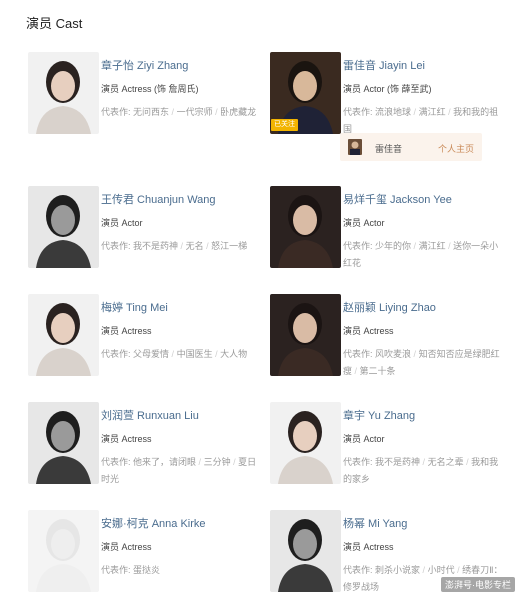 The image size is (530, 610). What do you see at coordinates (423, 65) in the screenshot?
I see `cast-name-link: 雷佳音 Jiayin Lei` at bounding box center [423, 65].